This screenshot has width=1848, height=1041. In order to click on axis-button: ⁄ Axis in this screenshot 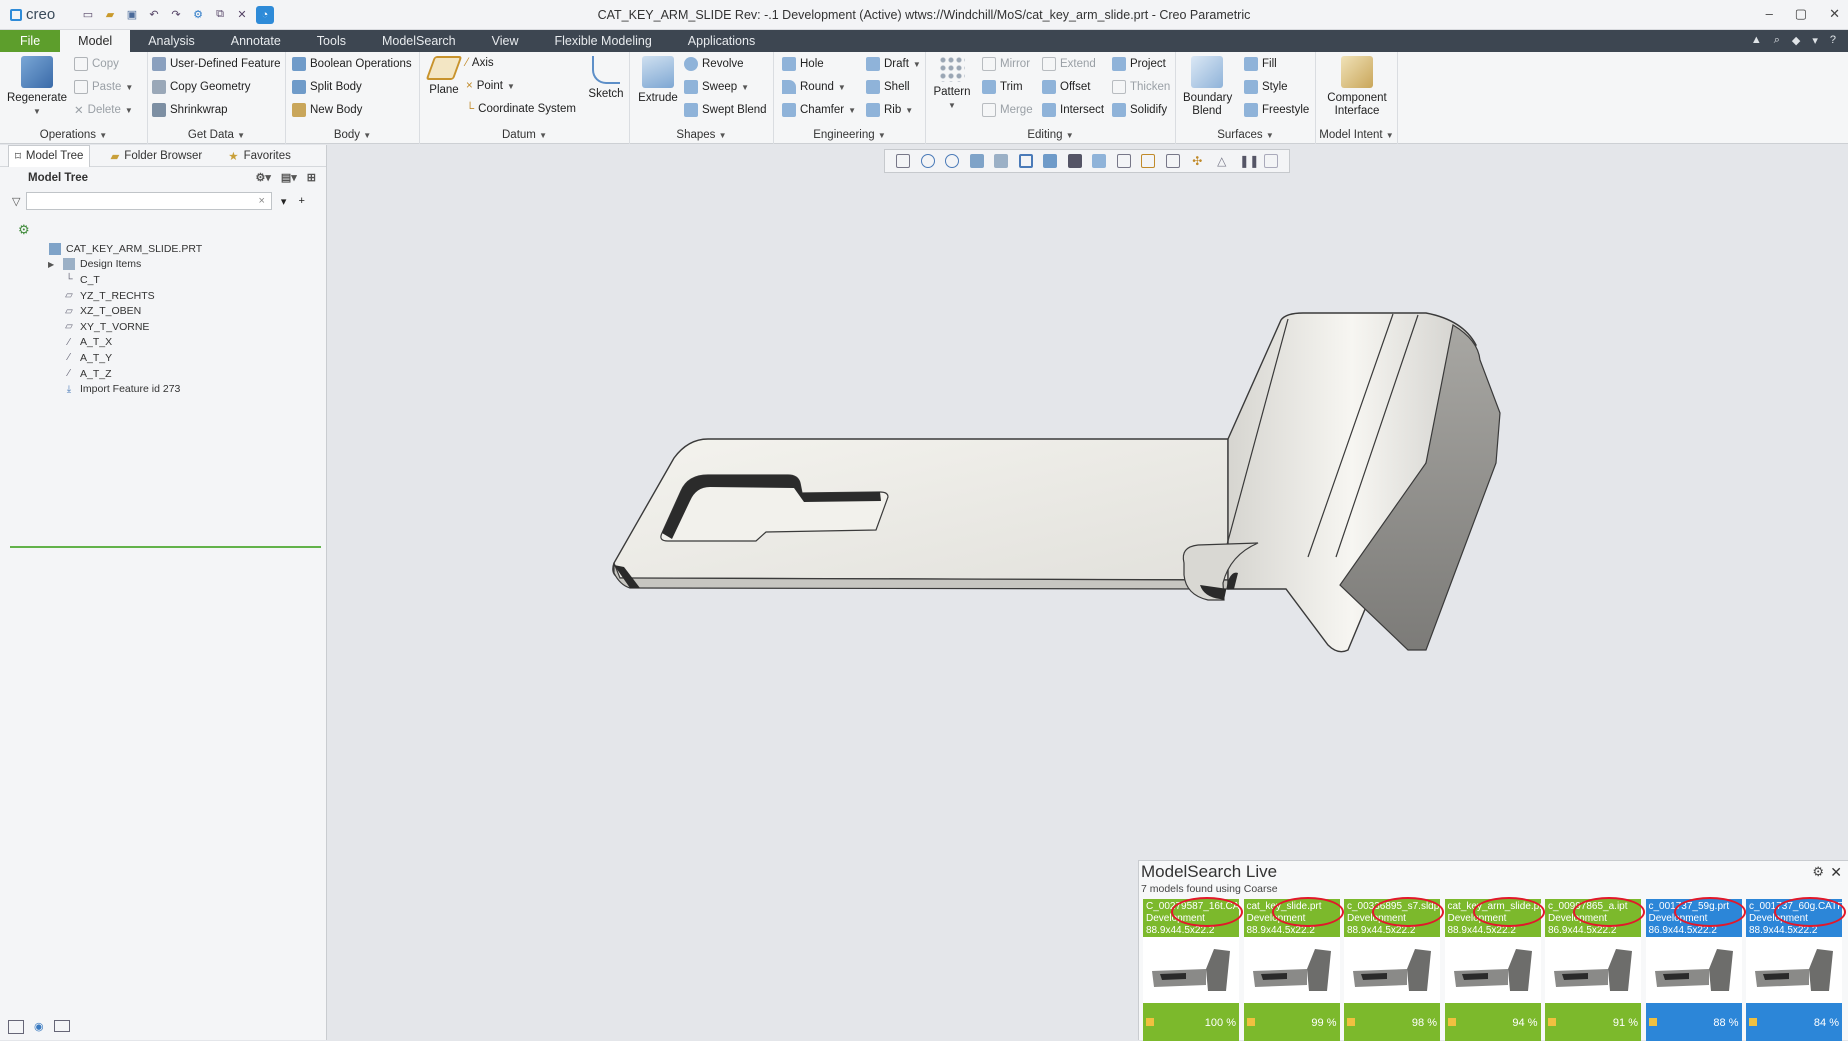, I will do `click(480, 63)`.